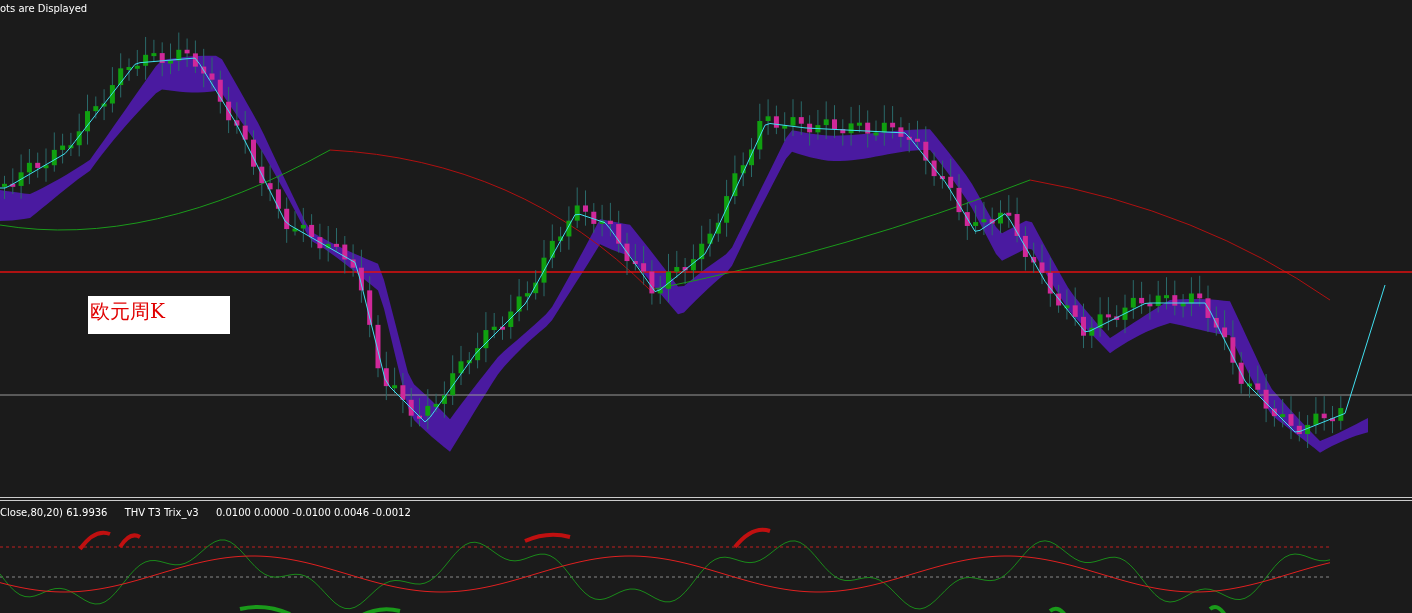 This screenshot has width=1412, height=613. Describe the element at coordinates (161, 512) in the screenshot. I see `indicator-name: THV T3 Trix_v3` at that location.